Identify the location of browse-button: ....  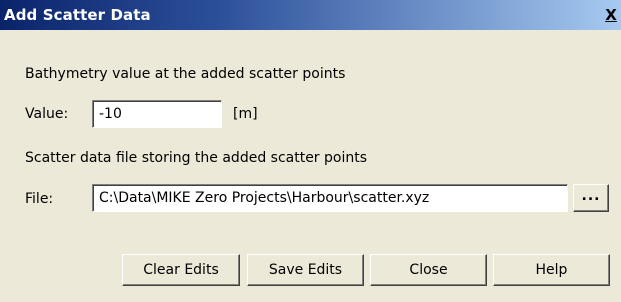
(591, 198).